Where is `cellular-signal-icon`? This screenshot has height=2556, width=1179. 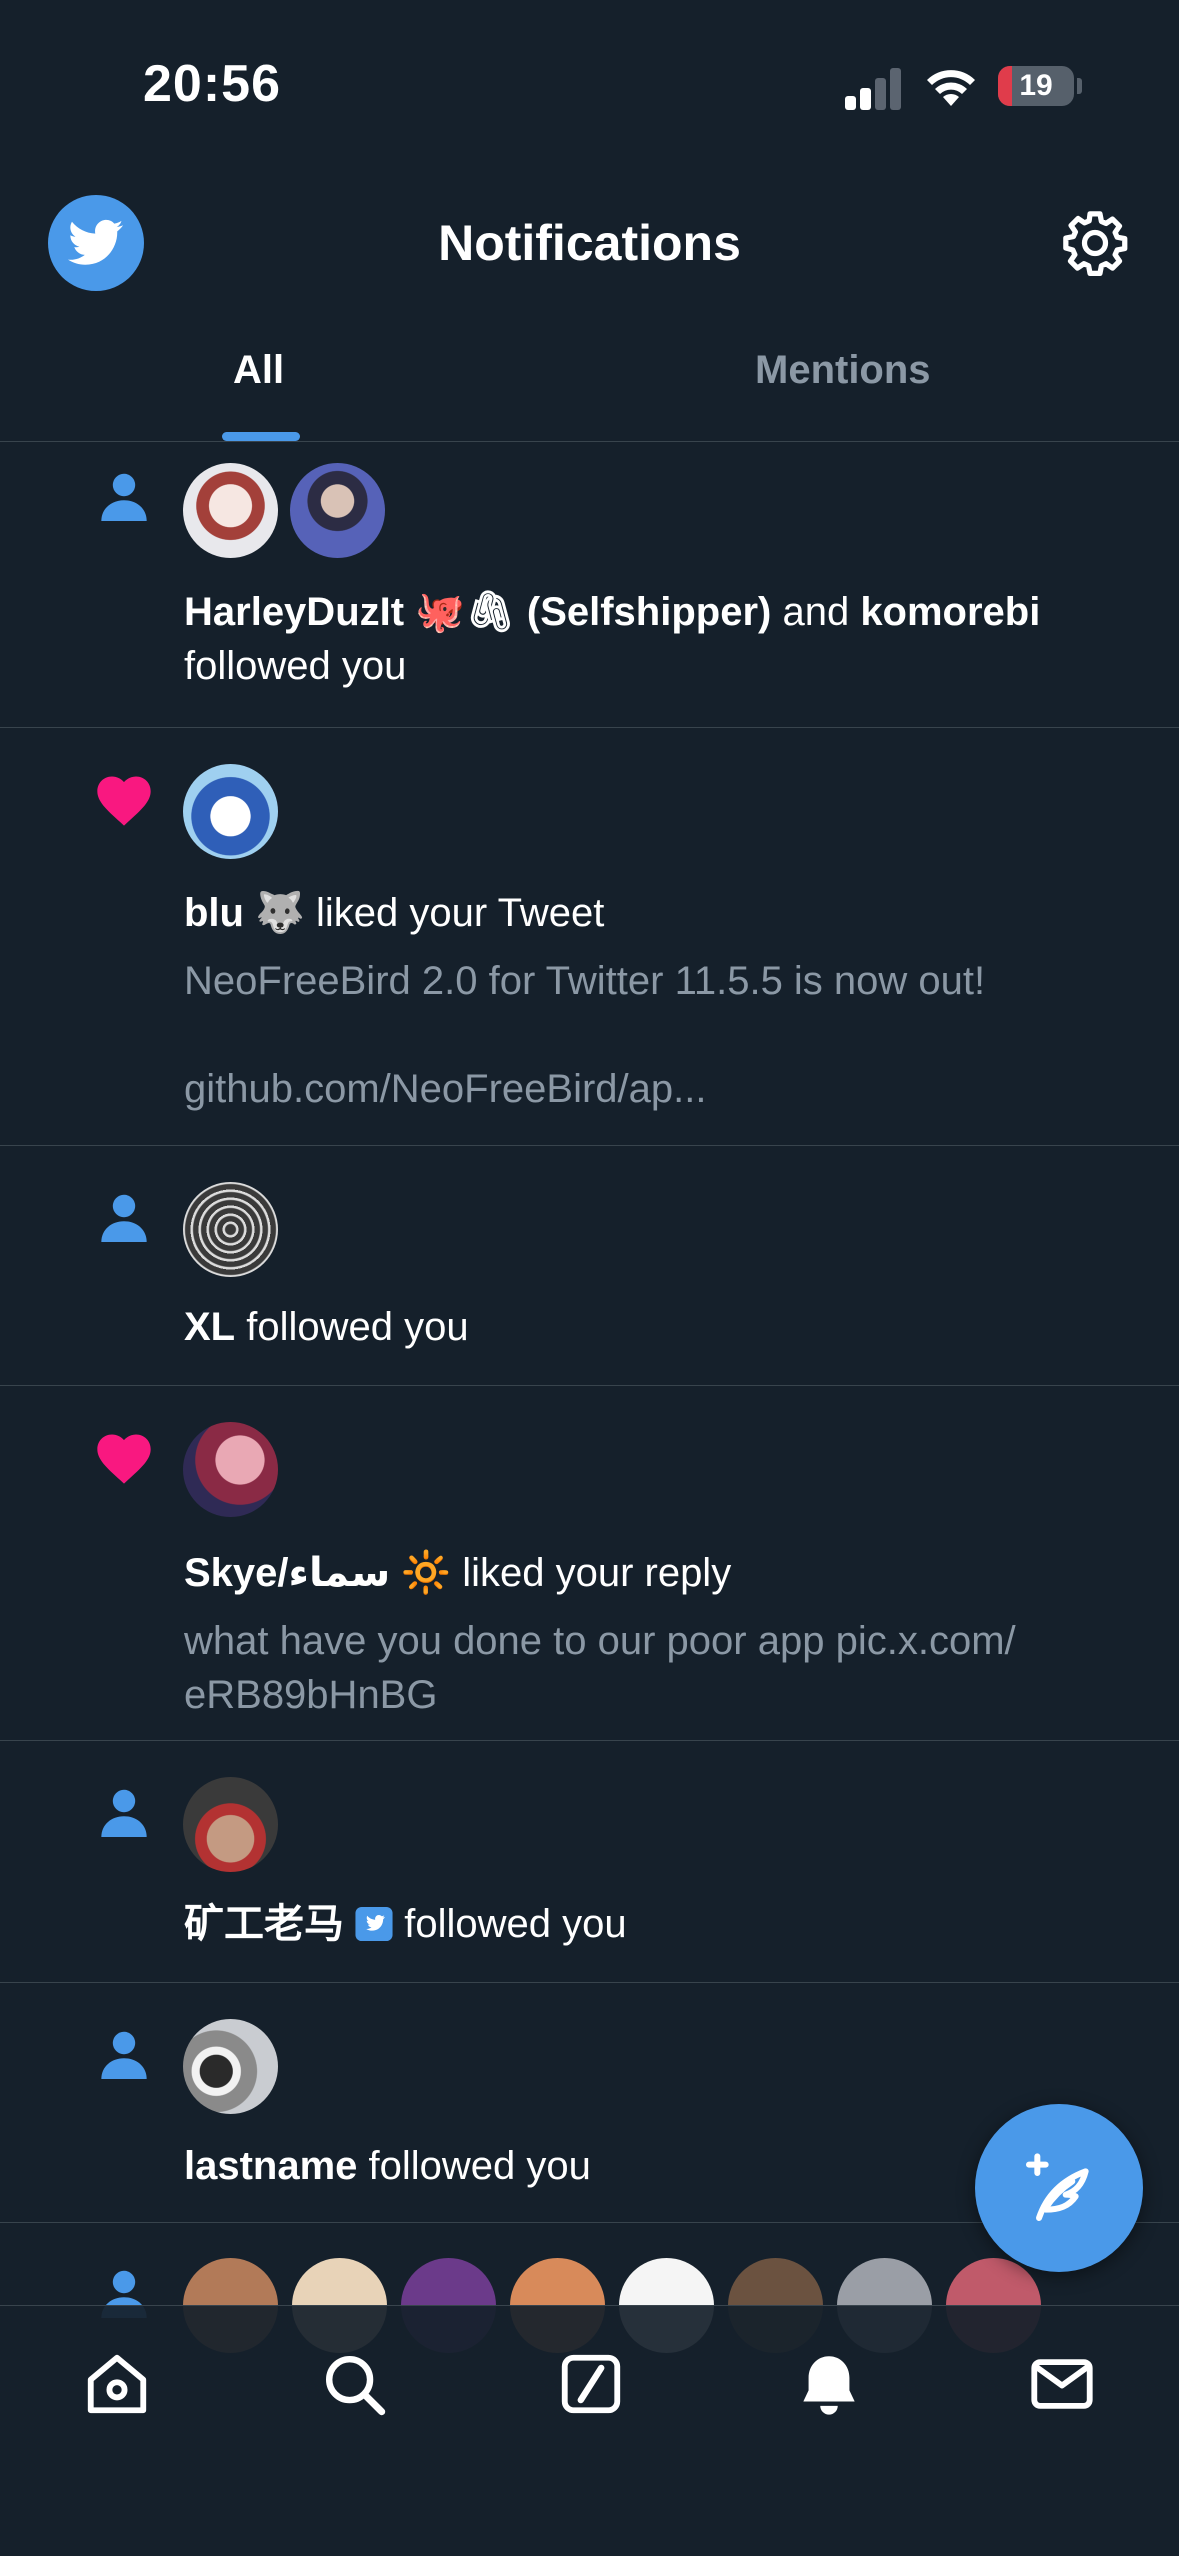
cellular-signal-icon is located at coordinates (875, 88).